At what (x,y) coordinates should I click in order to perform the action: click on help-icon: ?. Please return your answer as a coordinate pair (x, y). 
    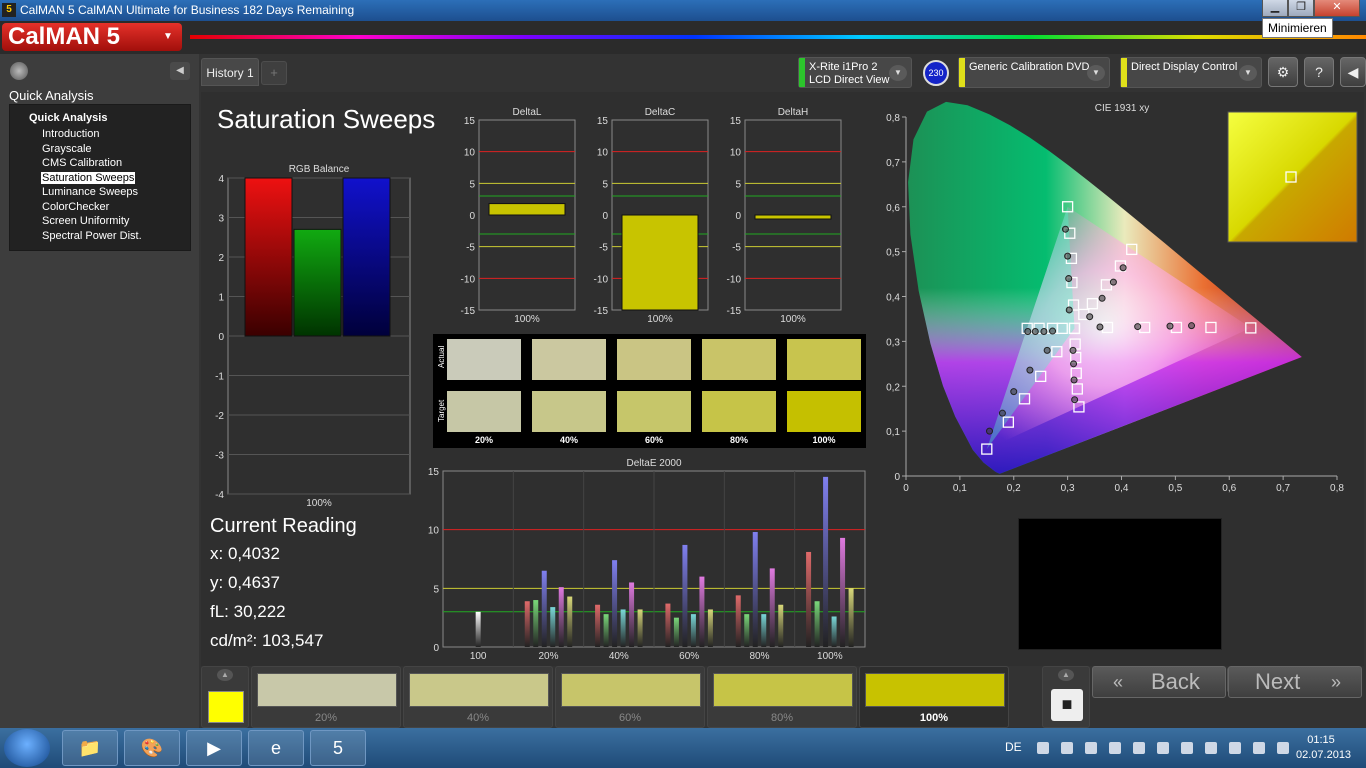
    Looking at the image, I should click on (1319, 72).